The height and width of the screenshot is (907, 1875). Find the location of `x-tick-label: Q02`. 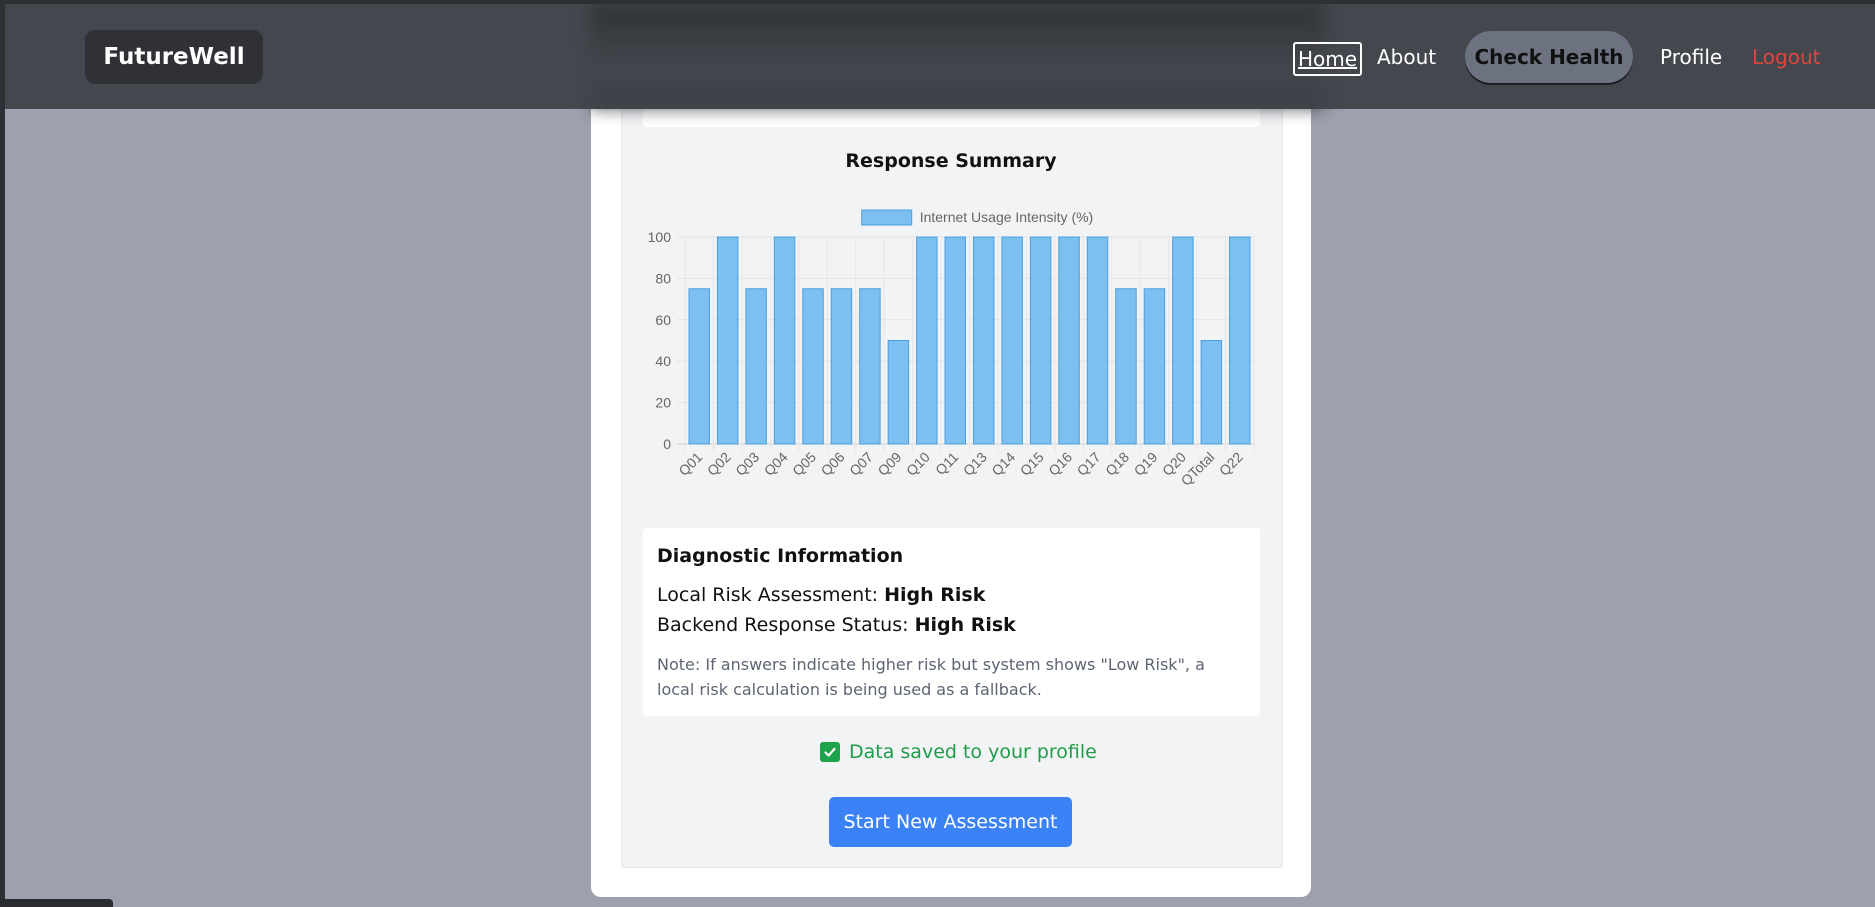

x-tick-label: Q02 is located at coordinates (719, 464).